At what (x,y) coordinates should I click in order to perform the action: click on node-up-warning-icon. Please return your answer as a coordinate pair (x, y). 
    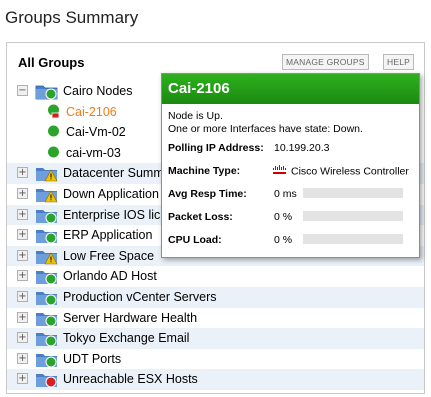
    Looking at the image, I should click on (54, 111).